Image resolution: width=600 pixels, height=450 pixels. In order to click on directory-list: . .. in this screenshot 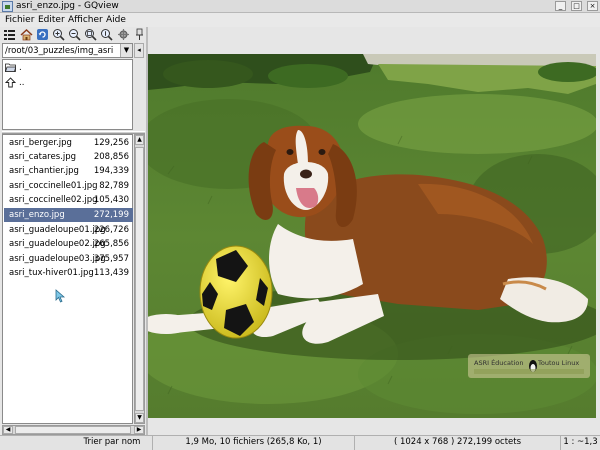, I will do `click(67, 94)`.